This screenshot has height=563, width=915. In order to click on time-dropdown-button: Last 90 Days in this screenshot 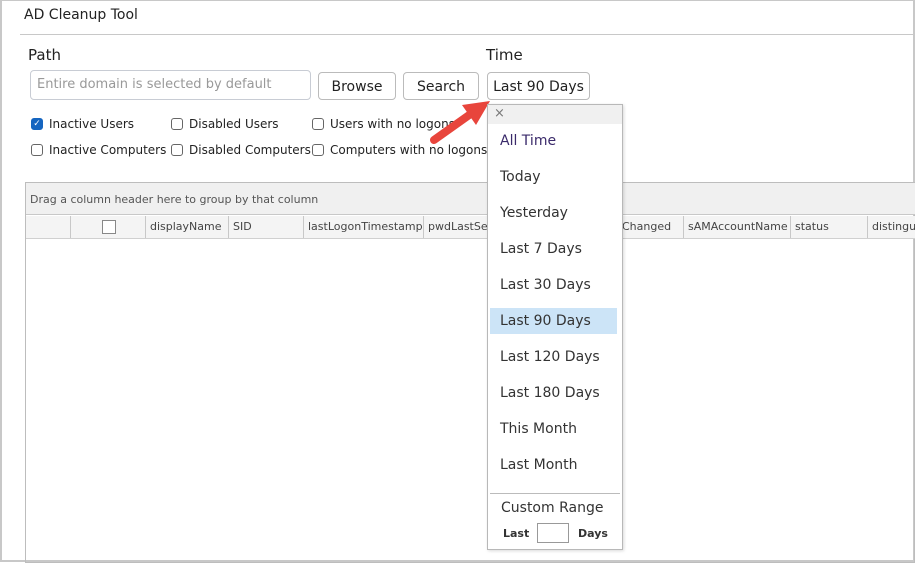, I will do `click(538, 86)`.